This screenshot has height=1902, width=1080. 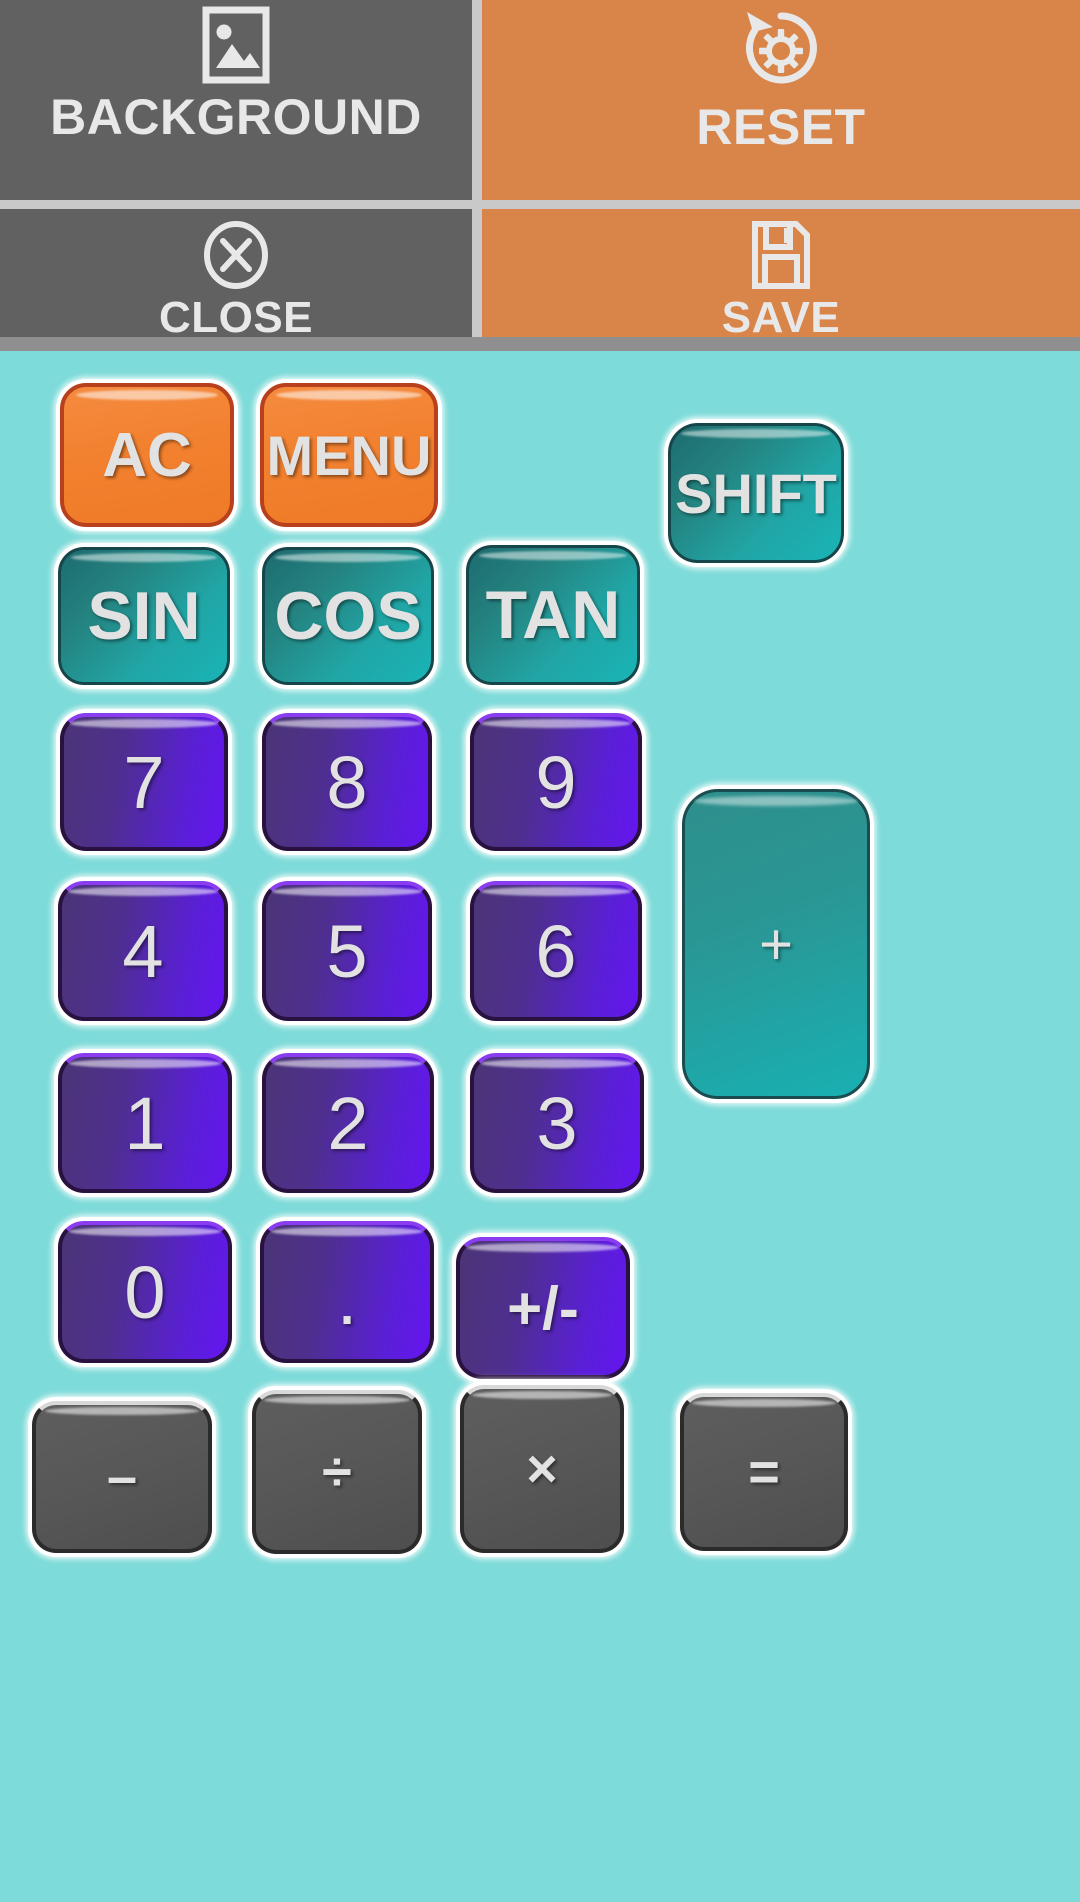 I want to click on toolbar-divider-strip, so click(x=540, y=344).